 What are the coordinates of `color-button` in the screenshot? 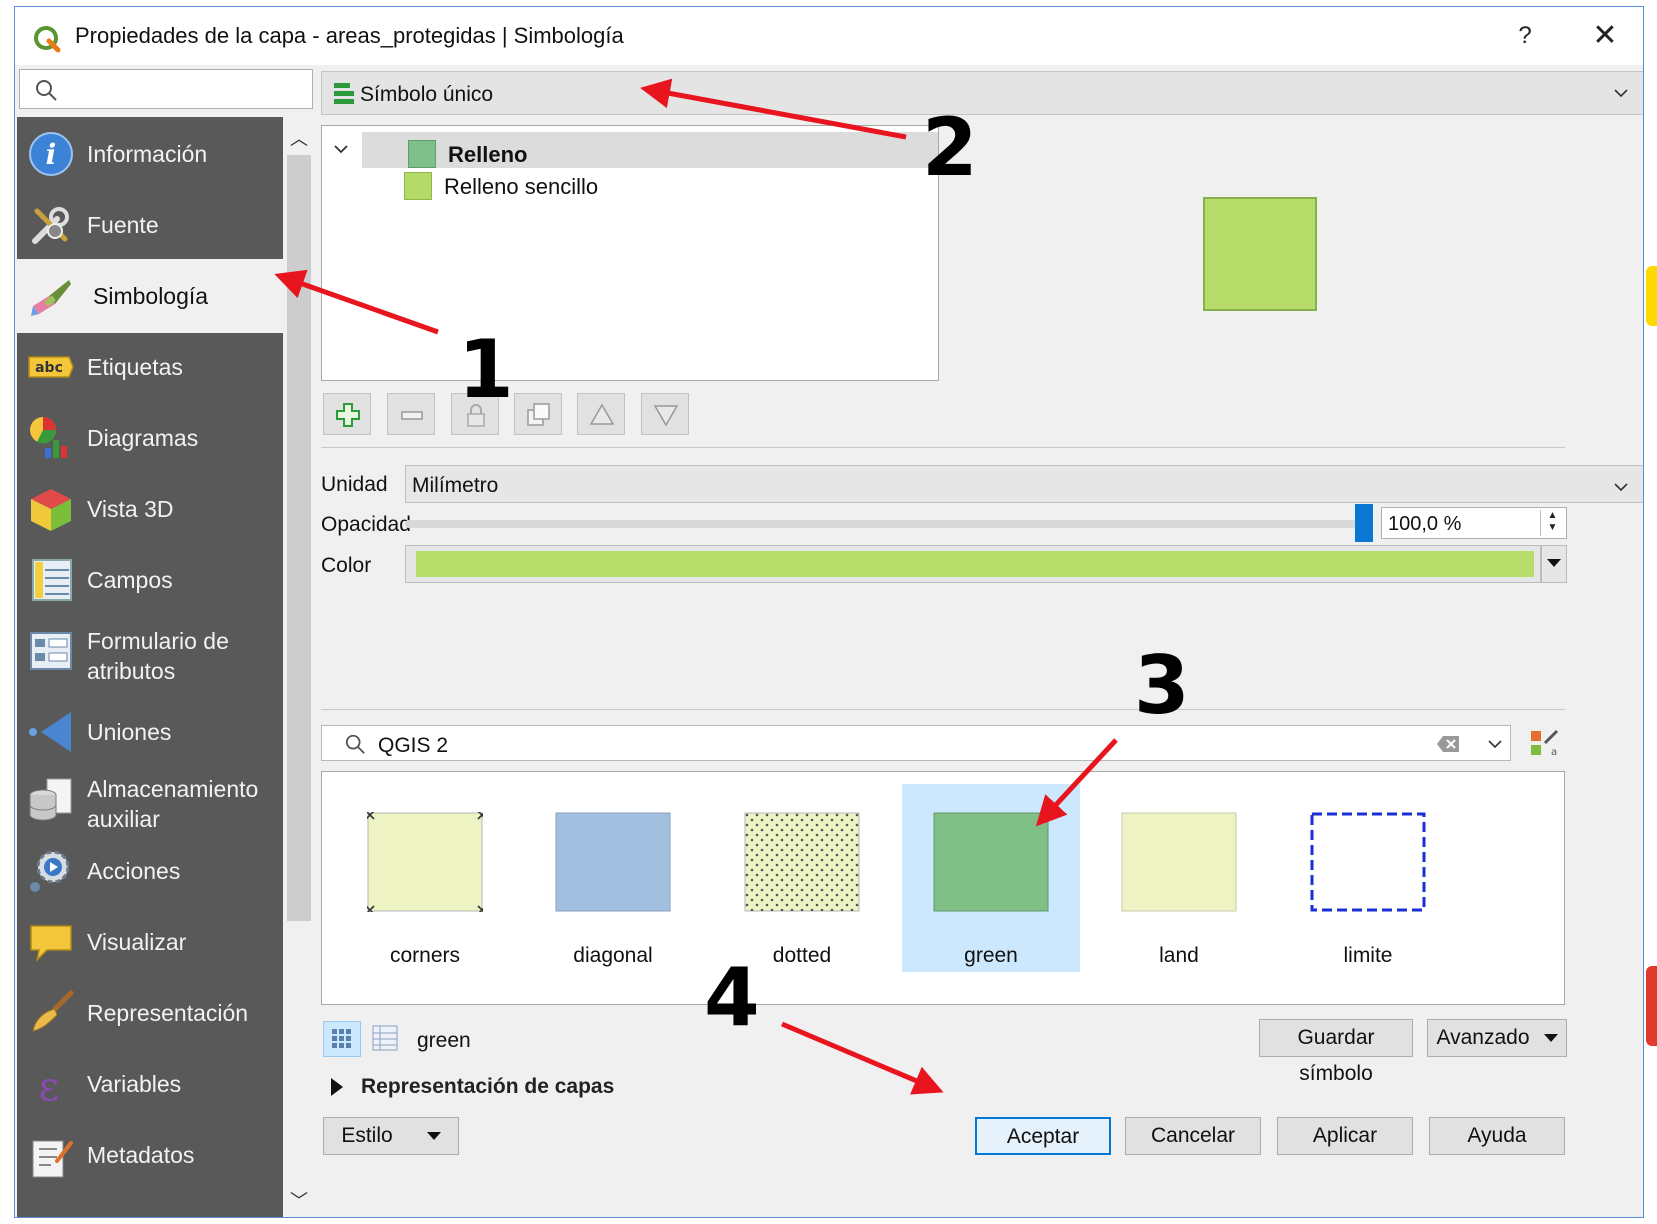 It's located at (973, 564).